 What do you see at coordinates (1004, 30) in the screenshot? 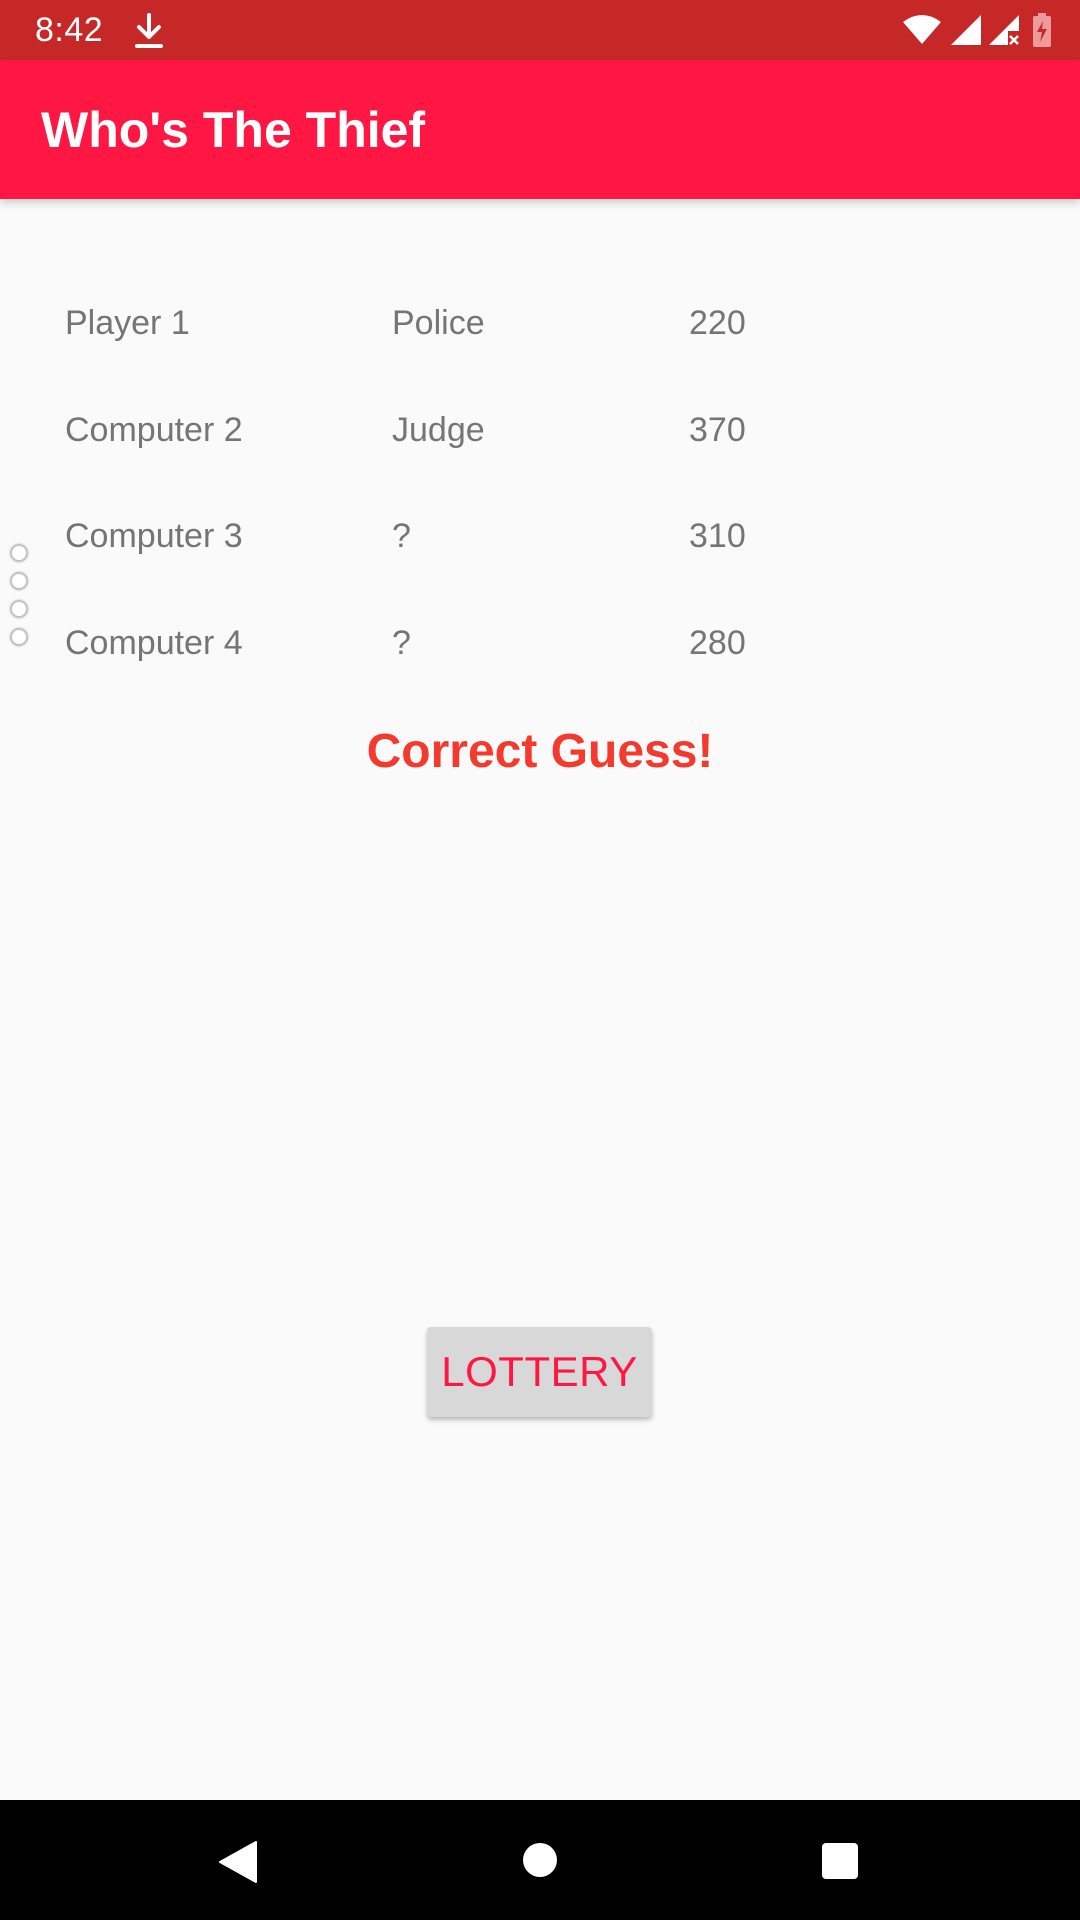
I see `signal-no-data-icon` at bounding box center [1004, 30].